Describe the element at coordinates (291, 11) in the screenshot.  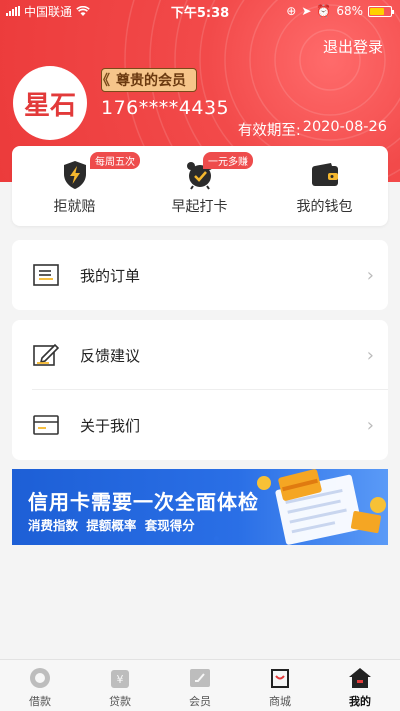
I see `lock-rotation-icon: ⊕` at that location.